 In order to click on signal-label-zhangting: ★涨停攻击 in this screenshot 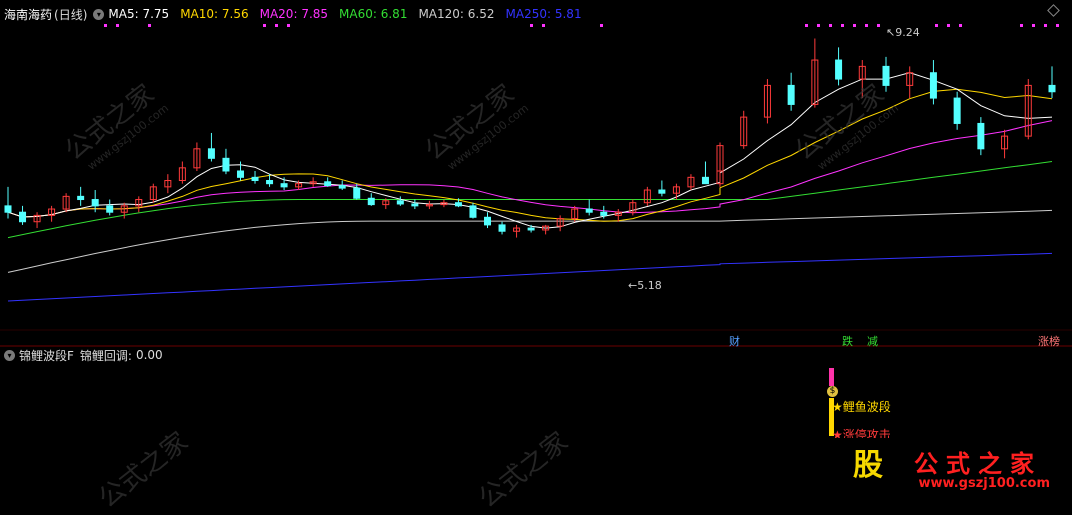, I will do `click(861, 433)`.